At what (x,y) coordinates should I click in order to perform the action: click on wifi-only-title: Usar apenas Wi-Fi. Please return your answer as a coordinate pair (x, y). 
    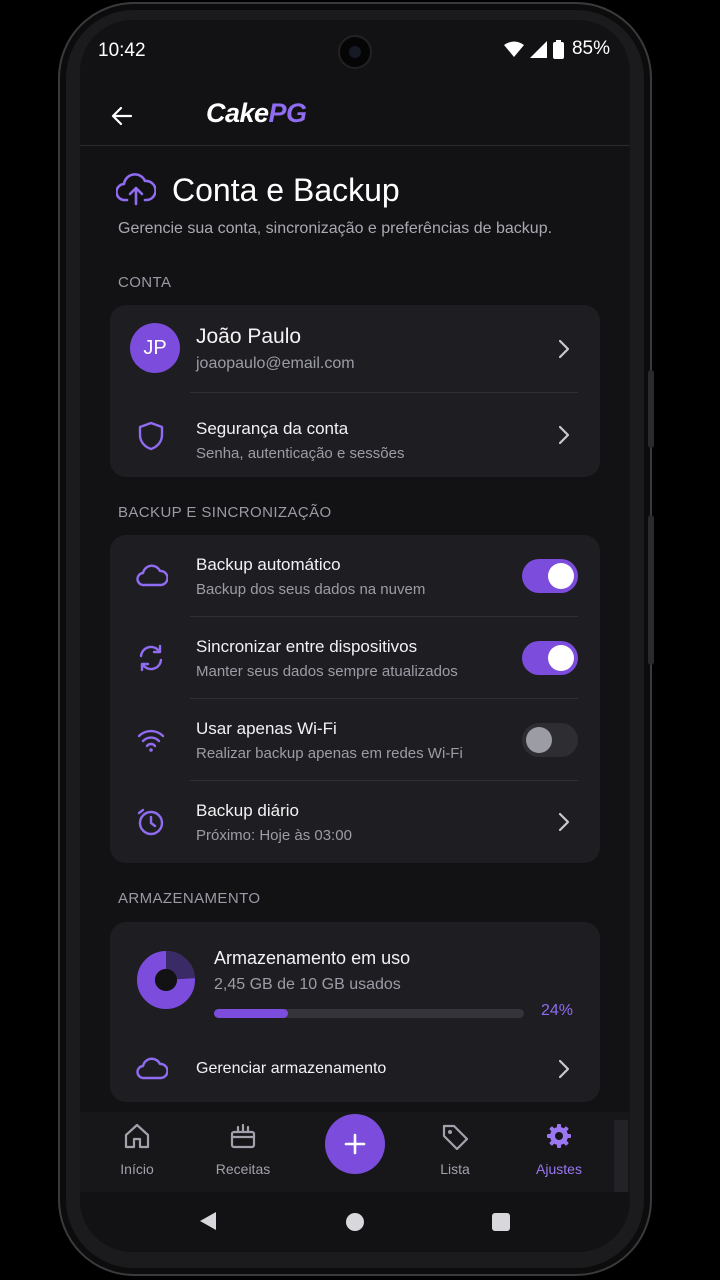
    Looking at the image, I should click on (266, 728).